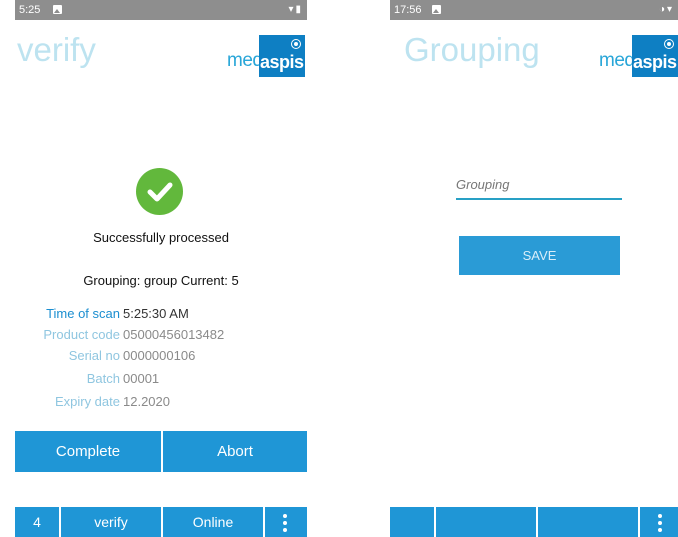 The image size is (678, 537). What do you see at coordinates (161, 280) in the screenshot?
I see `grouping-status: Grouping: group Current: 5` at bounding box center [161, 280].